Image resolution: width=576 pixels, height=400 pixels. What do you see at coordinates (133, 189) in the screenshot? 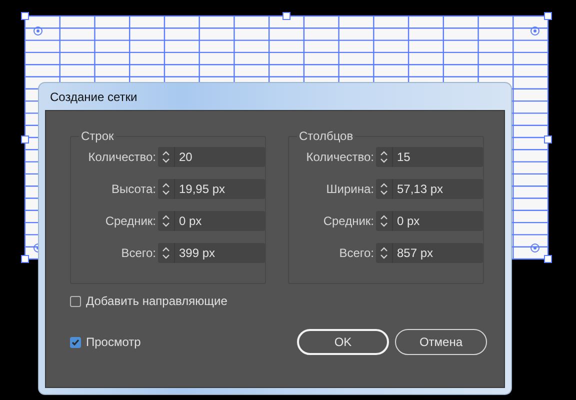
I see `field-label: Высота:` at bounding box center [133, 189].